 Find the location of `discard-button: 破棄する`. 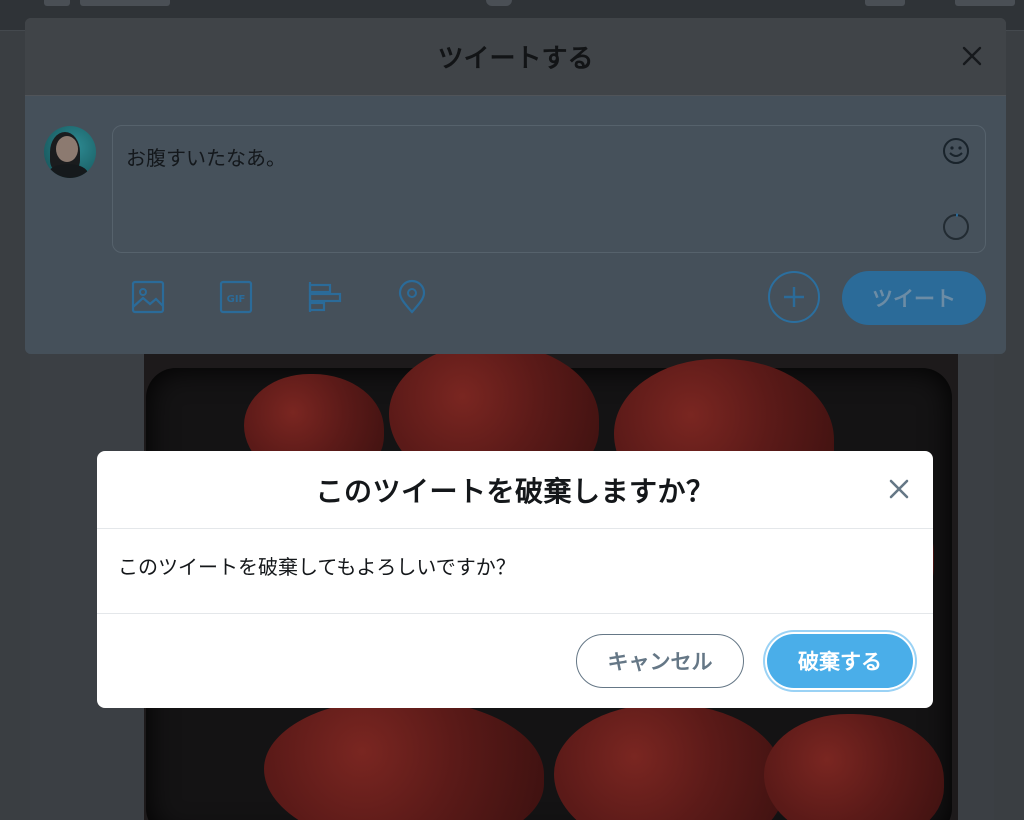

discard-button: 破棄する is located at coordinates (840, 661).